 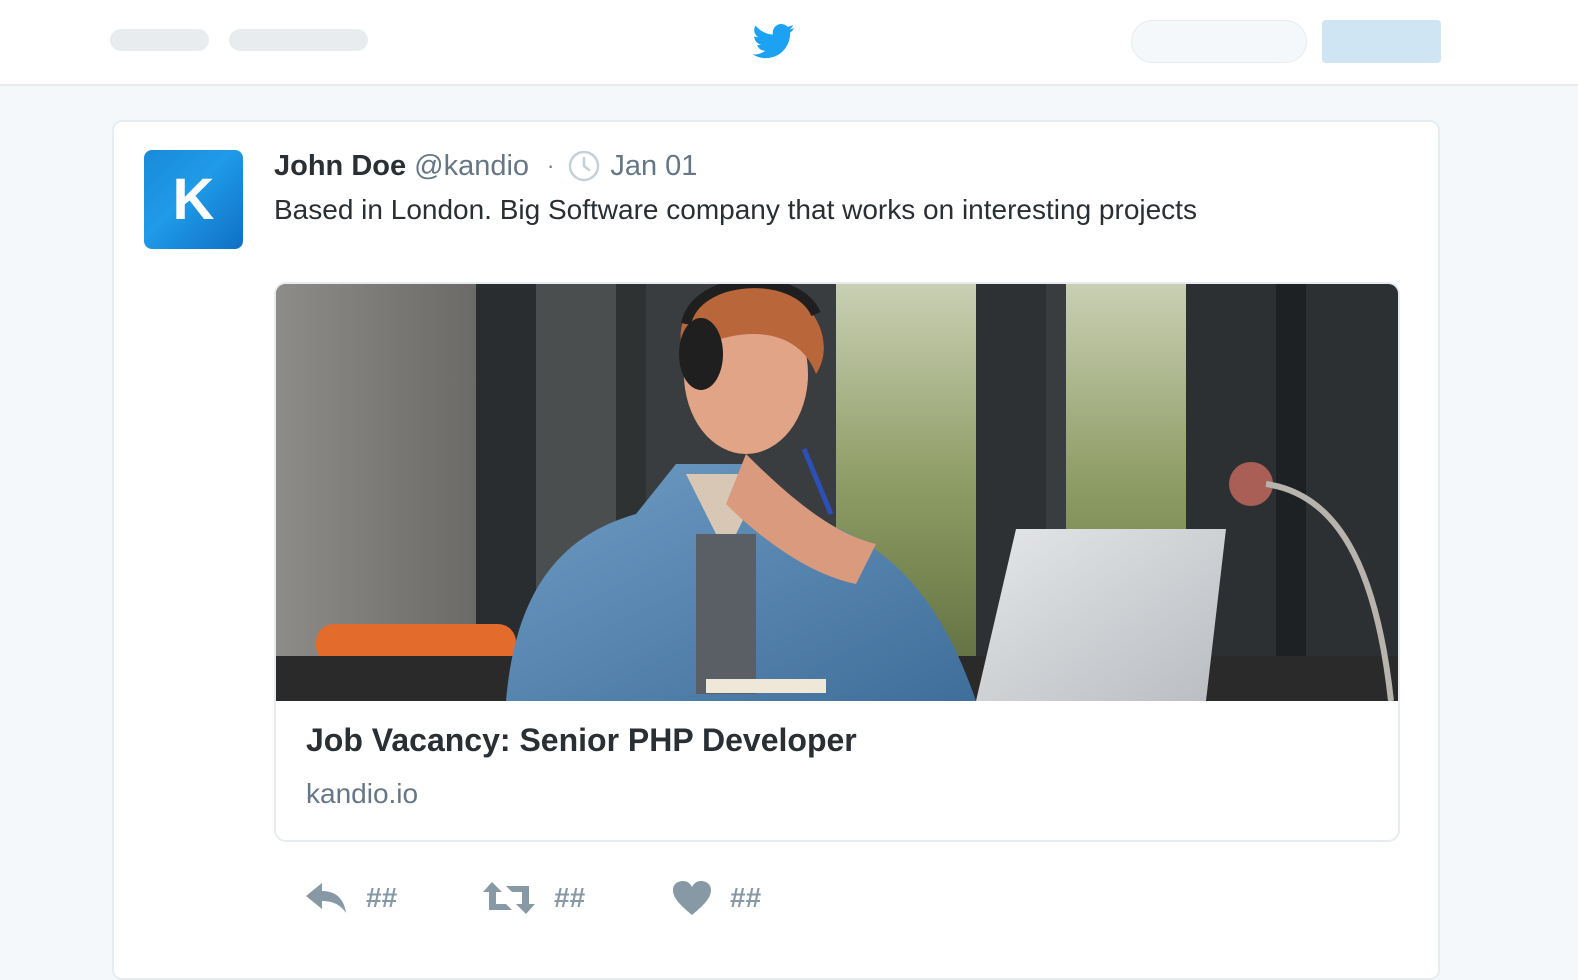 What do you see at coordinates (326, 898) in the screenshot?
I see `reply-icon` at bounding box center [326, 898].